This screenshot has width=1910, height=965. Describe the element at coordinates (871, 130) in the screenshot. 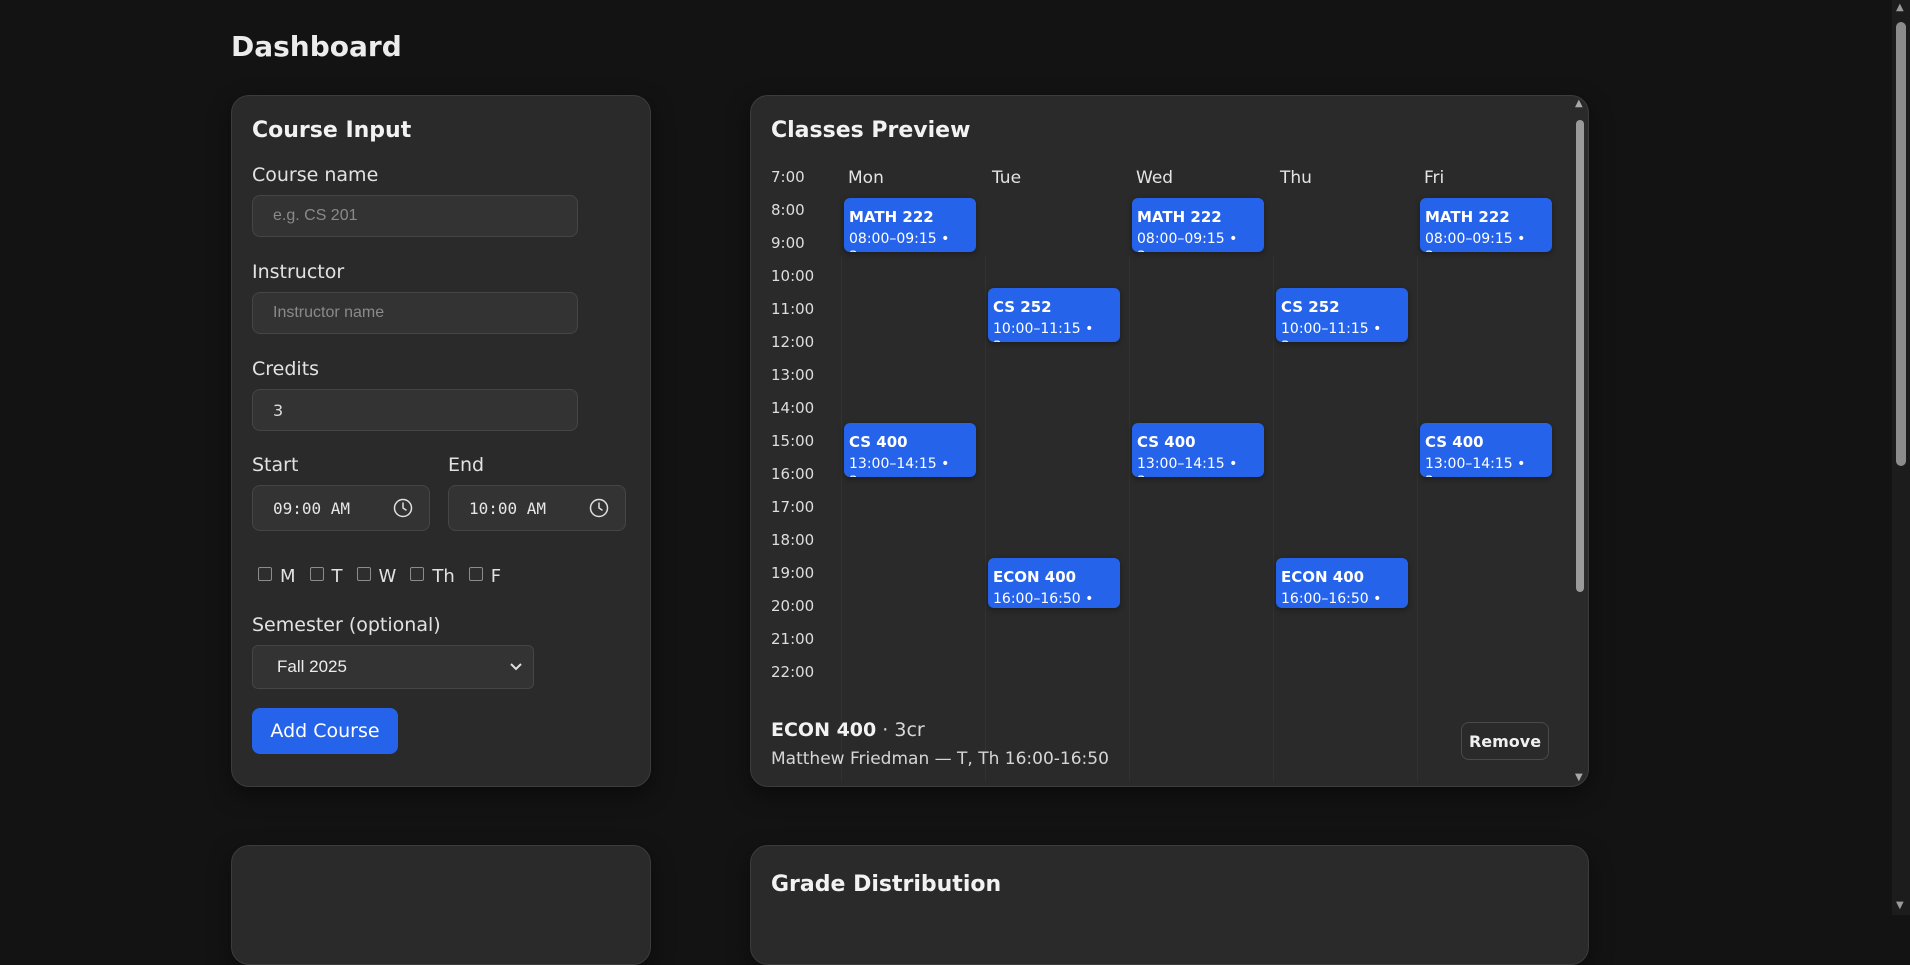

I see `classes-preview-title: Classes Preview` at that location.